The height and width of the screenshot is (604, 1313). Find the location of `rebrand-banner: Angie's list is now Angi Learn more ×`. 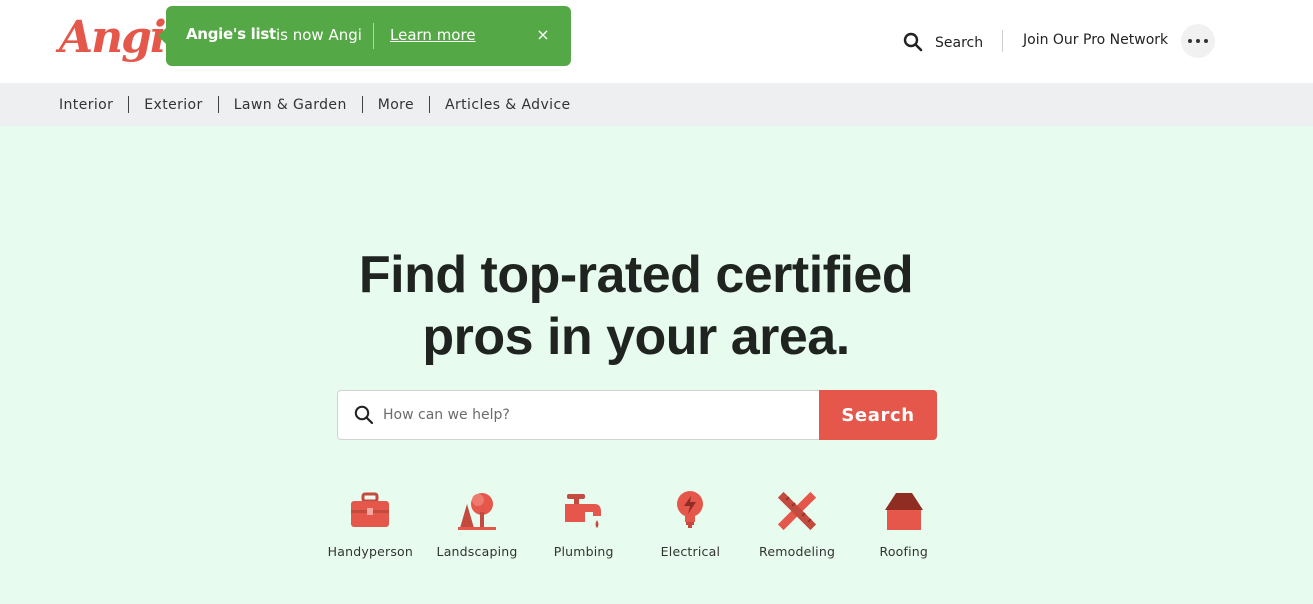

rebrand-banner: Angie's list is now Angi Learn more × is located at coordinates (364, 36).